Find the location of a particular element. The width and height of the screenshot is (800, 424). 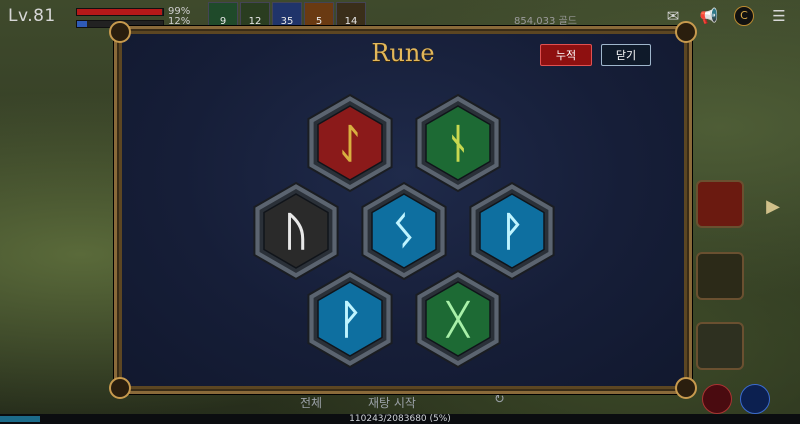

rune-dark-slot: ᚢ is located at coordinates (296, 231).